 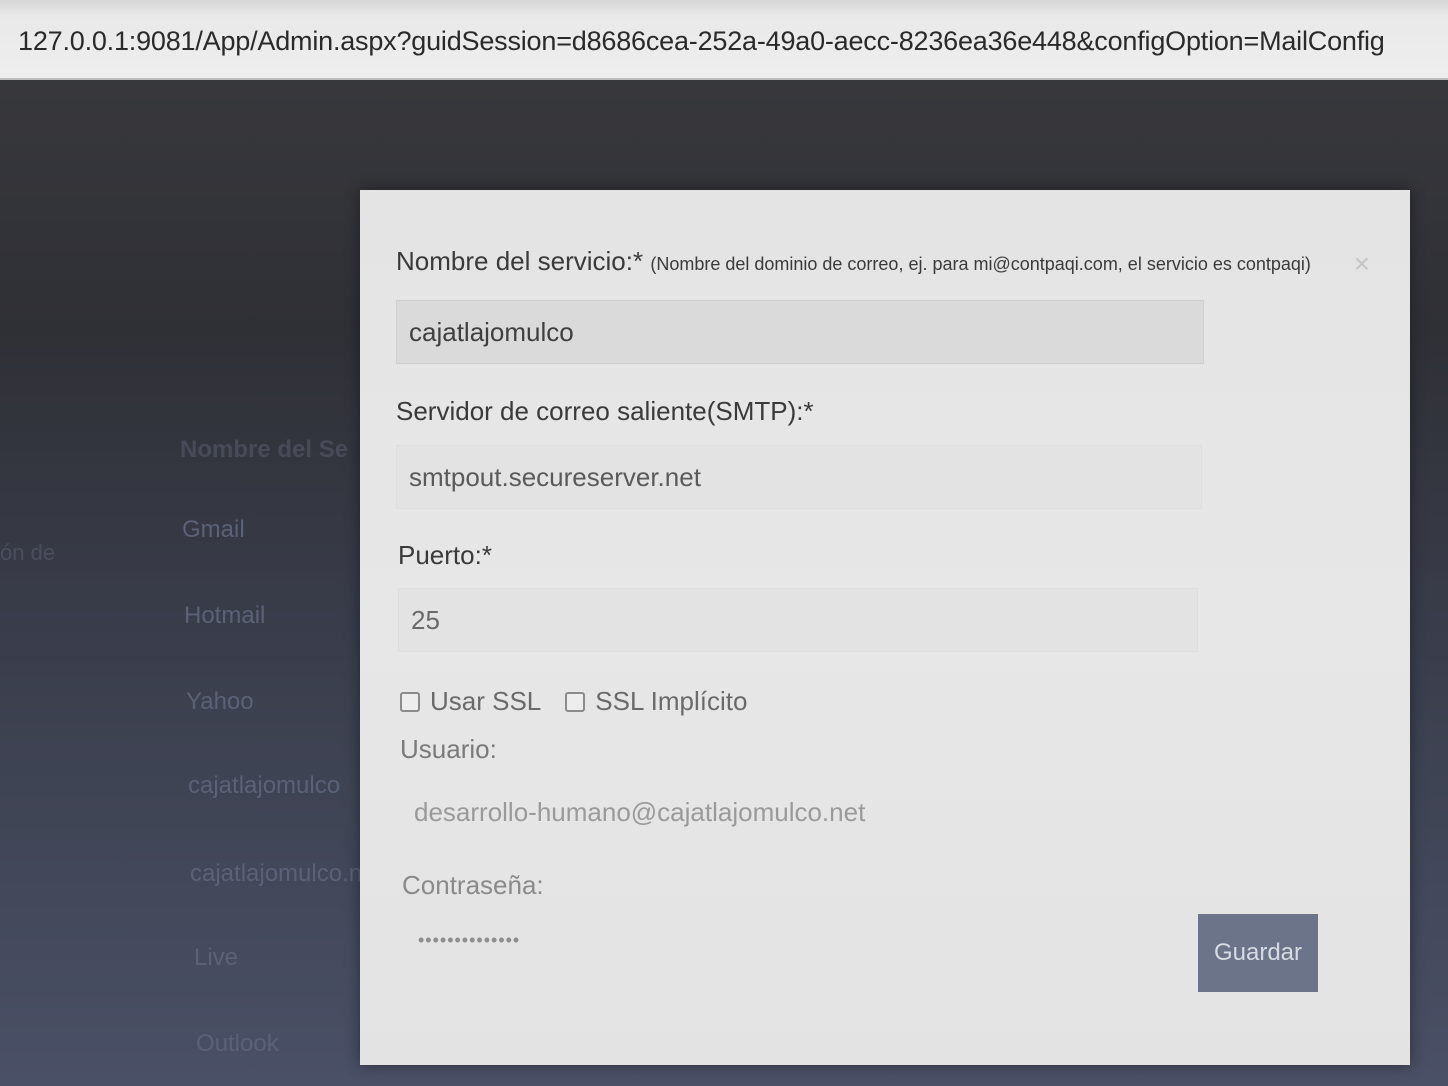 What do you see at coordinates (491, 331) in the screenshot?
I see `service-name-value: cajatlajomulco` at bounding box center [491, 331].